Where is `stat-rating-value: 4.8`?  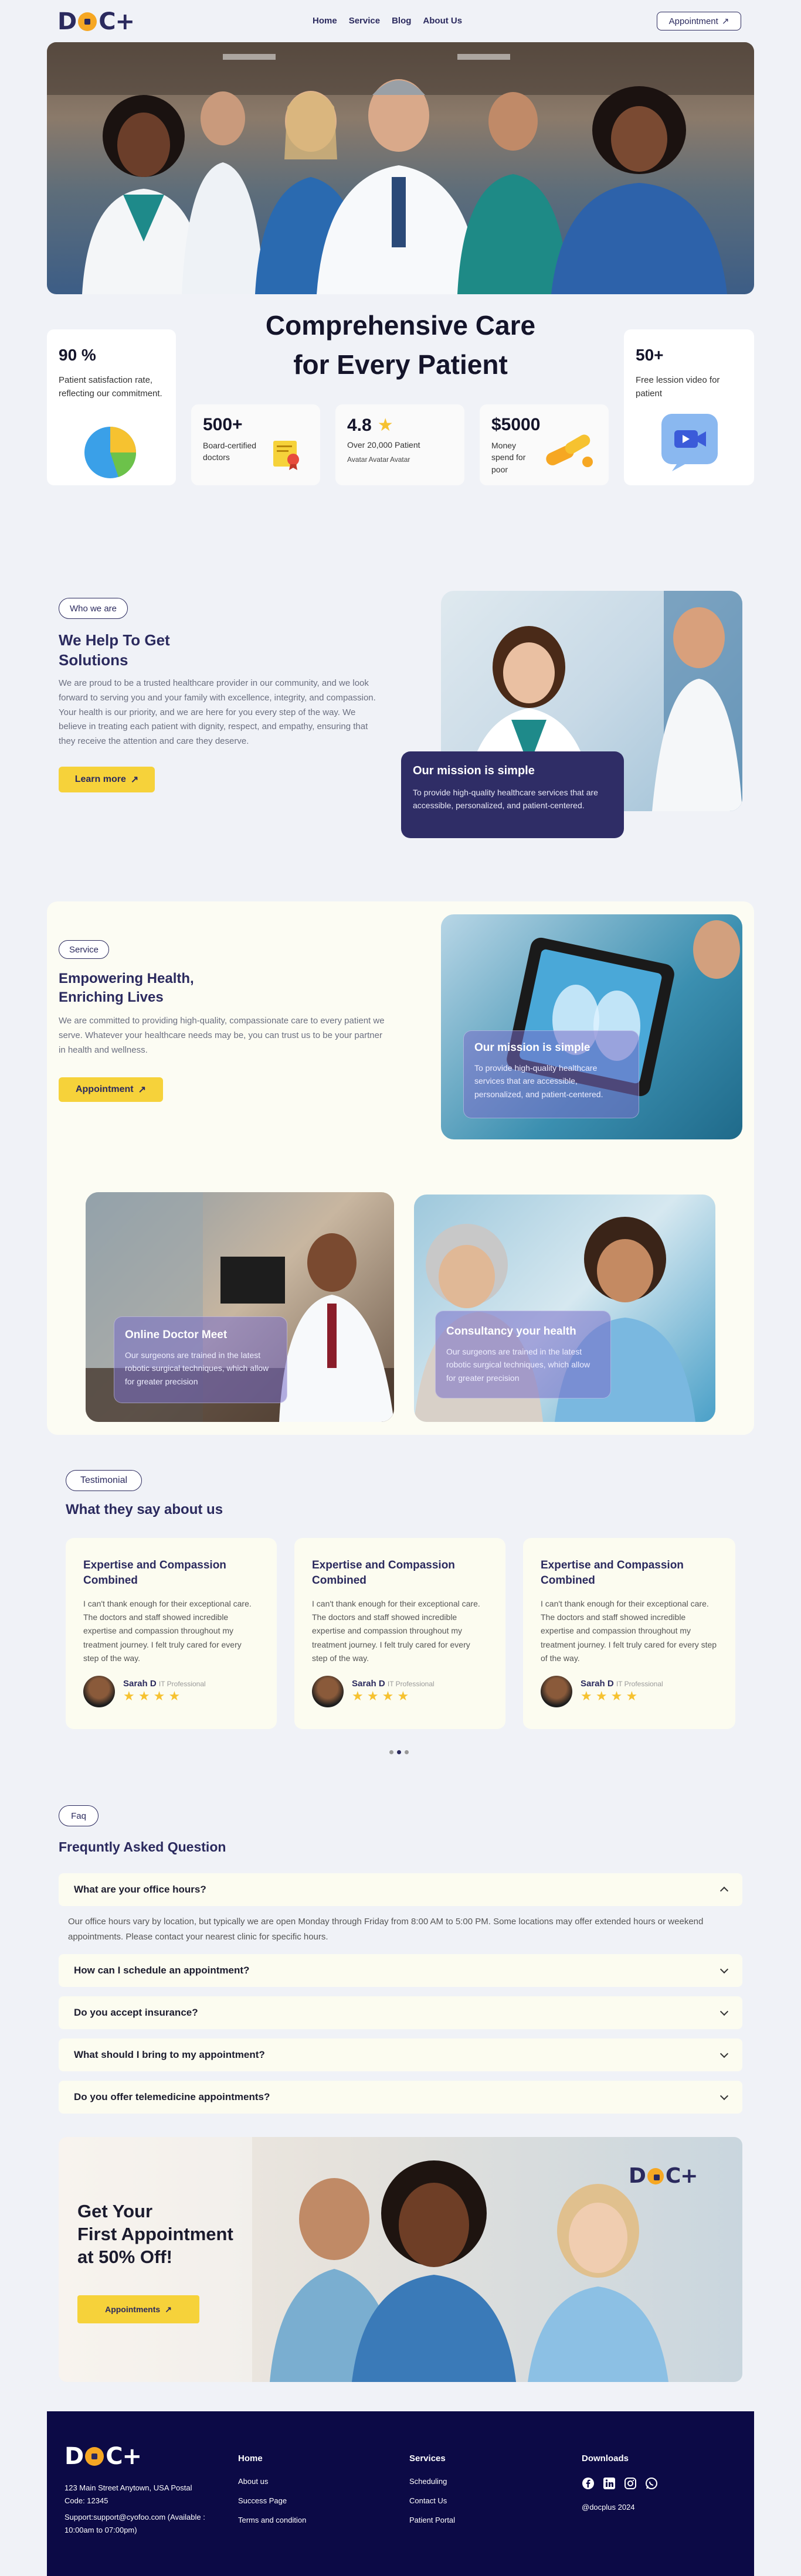
stat-rating-value: 4.8 is located at coordinates (359, 425).